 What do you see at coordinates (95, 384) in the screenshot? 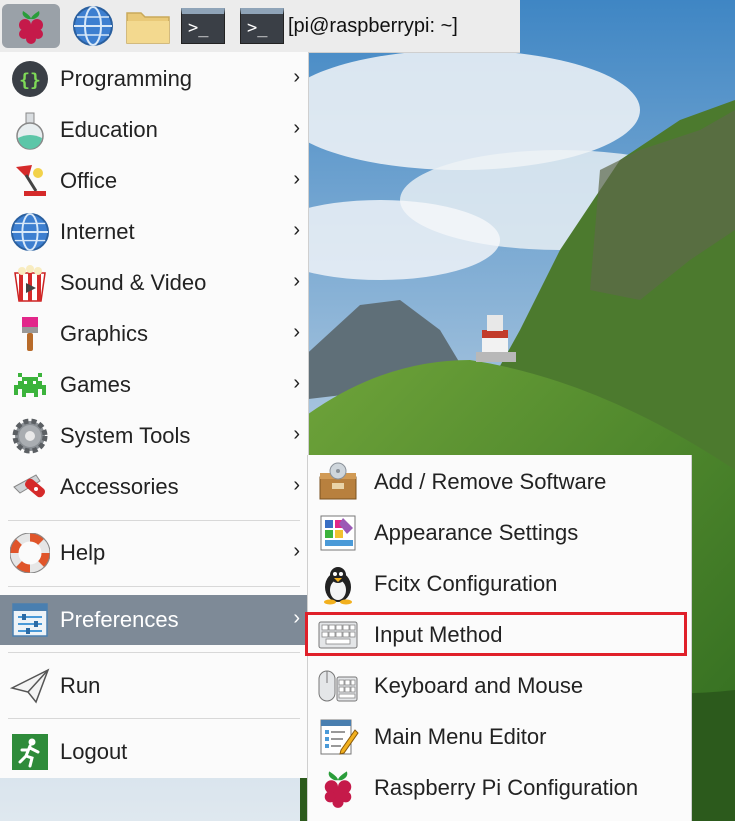
I see `menu-item-label: Games` at bounding box center [95, 384].